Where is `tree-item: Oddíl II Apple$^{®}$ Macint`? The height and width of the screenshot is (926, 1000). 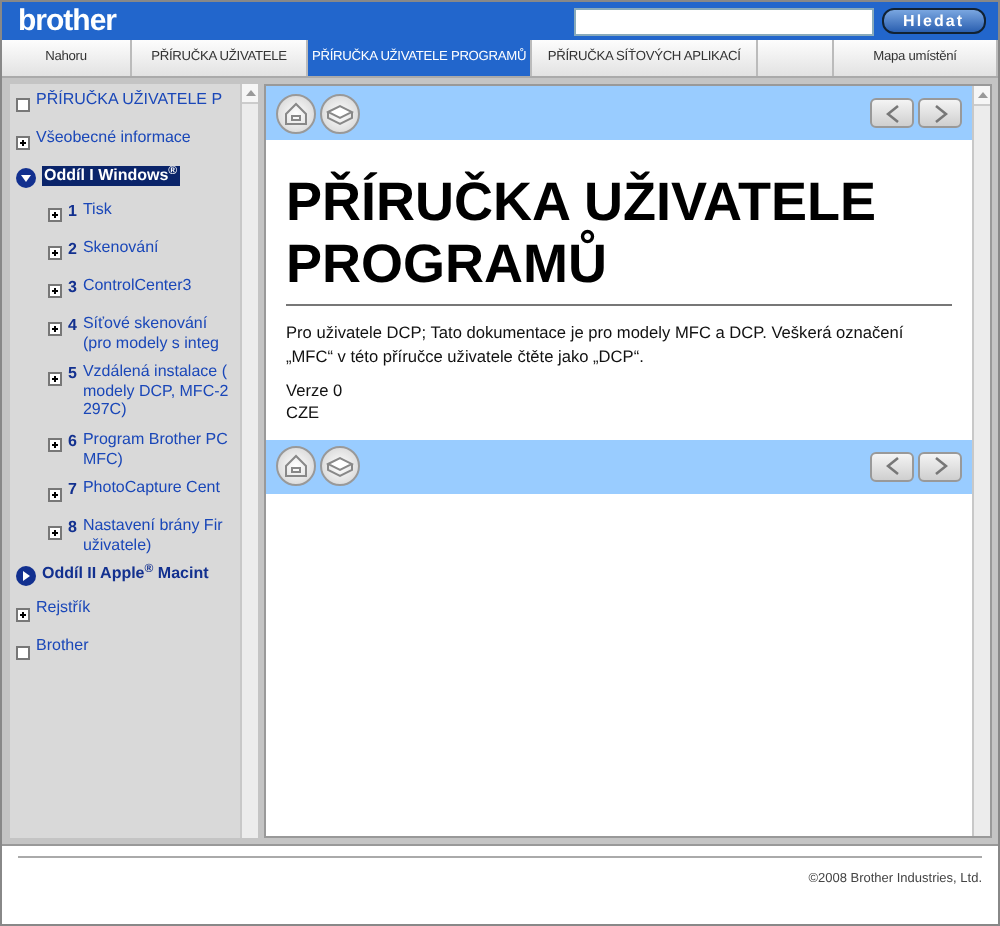
tree-item: Oddíl II Apple$^{®}$ Macint is located at coordinates (125, 574).